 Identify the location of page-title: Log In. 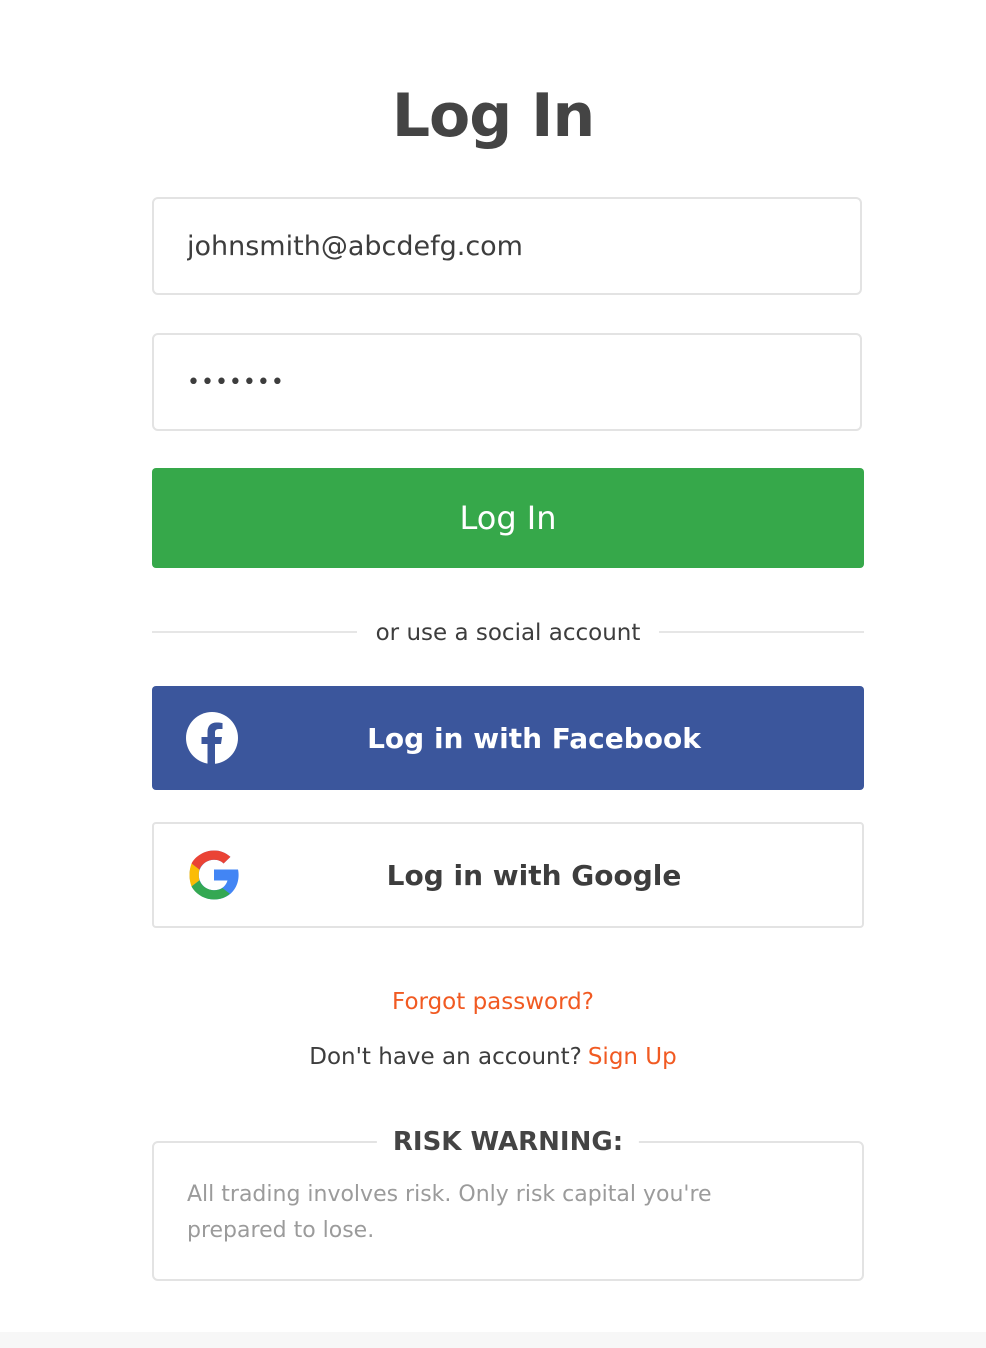
(493, 116).